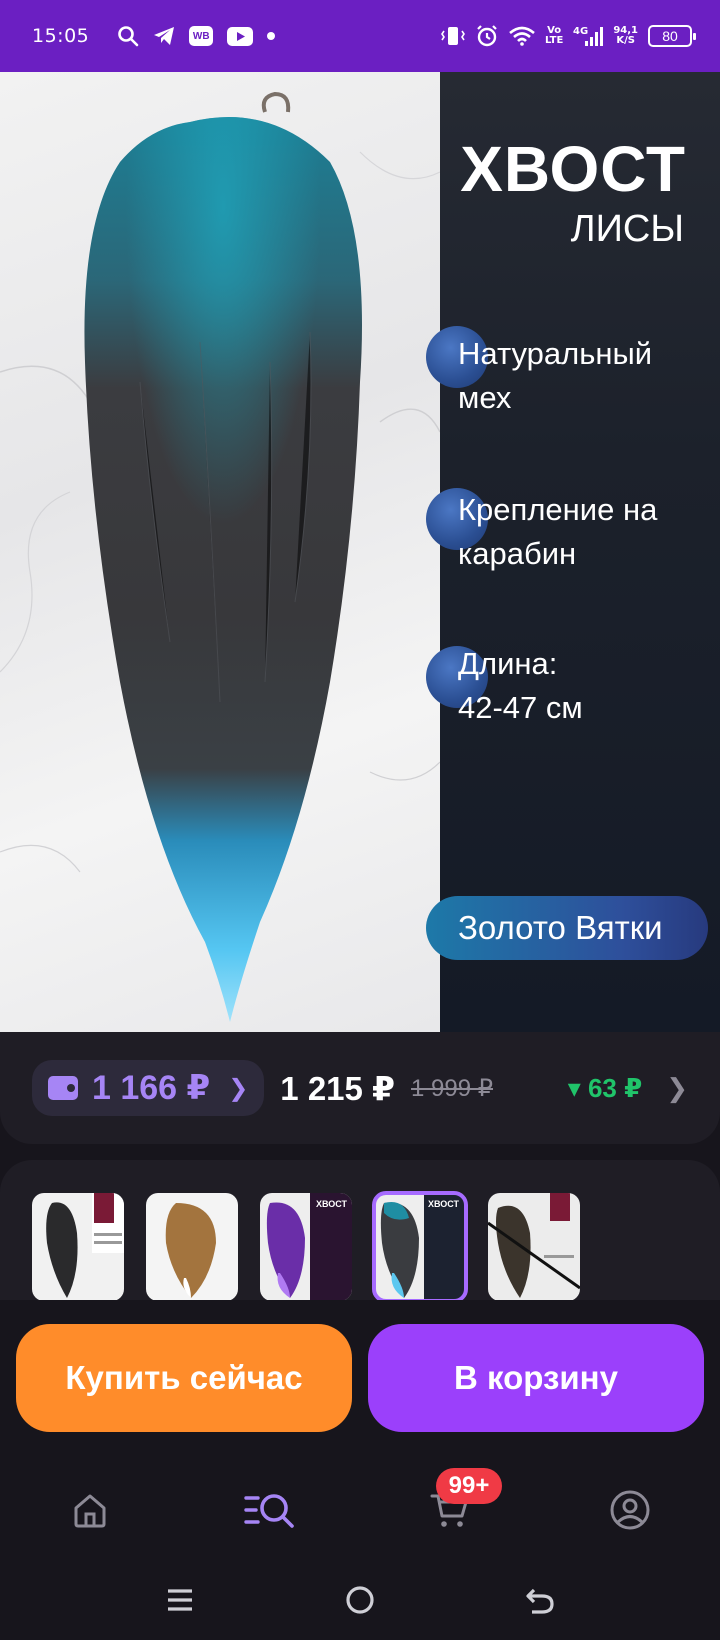 Image resolution: width=720 pixels, height=1640 pixels. Describe the element at coordinates (151, 1088) in the screenshot. I see `wallet-price: 1 166 ₽` at that location.